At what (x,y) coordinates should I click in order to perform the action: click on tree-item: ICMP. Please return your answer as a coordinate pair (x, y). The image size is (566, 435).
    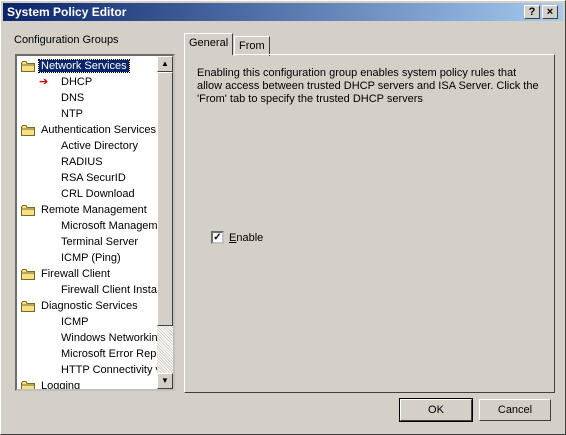
    Looking at the image, I should click on (75, 322).